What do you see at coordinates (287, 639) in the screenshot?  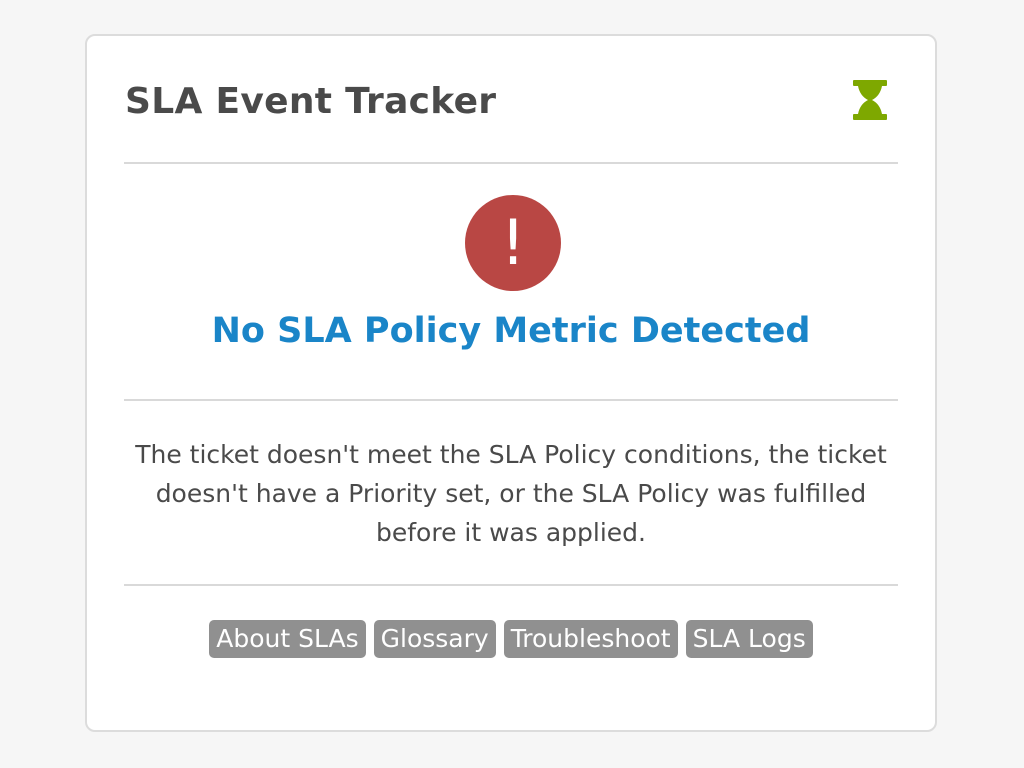 I see `about-slas-button: About SLAs` at bounding box center [287, 639].